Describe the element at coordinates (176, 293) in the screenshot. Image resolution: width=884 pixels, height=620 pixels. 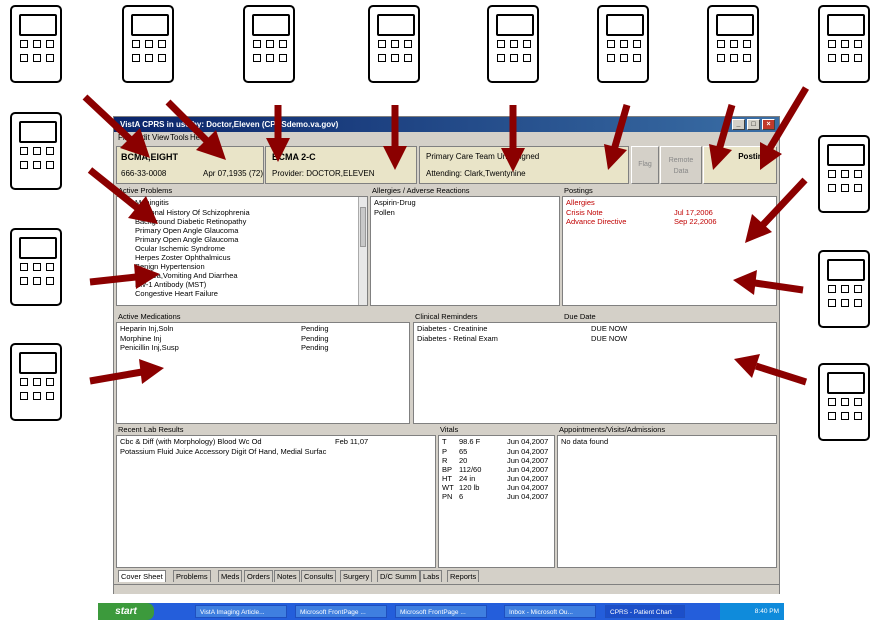
I see `list-item: Congestive Heart Failure` at that location.